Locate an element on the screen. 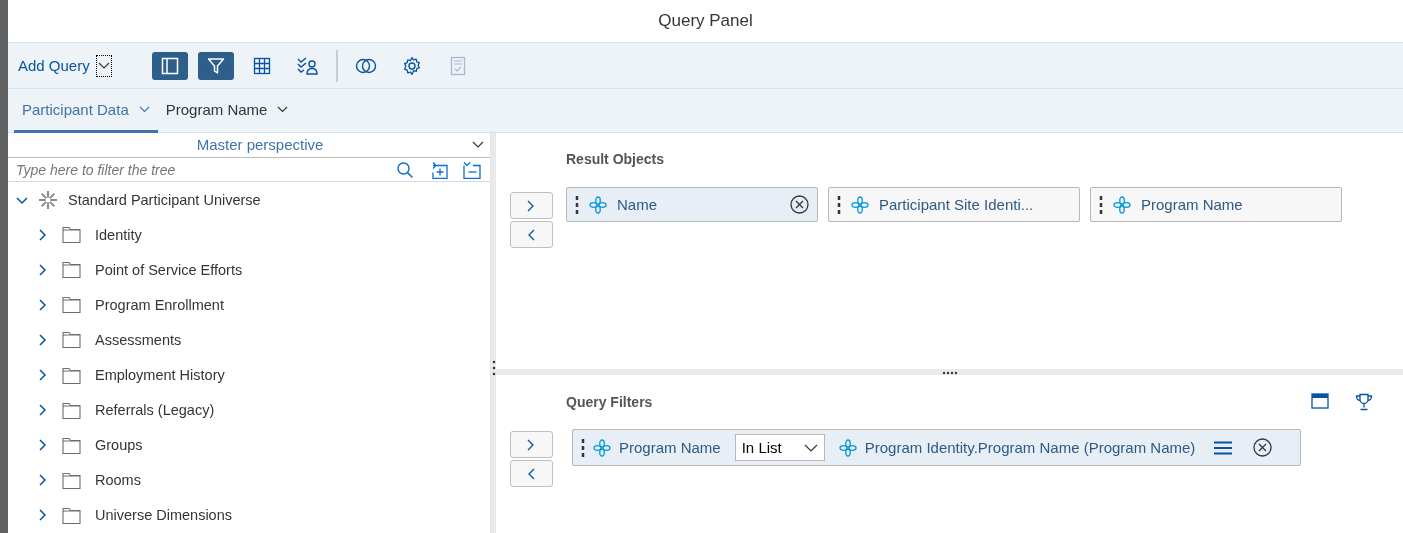 The width and height of the screenshot is (1403, 533). add-query-button: Add Query is located at coordinates (54, 65).